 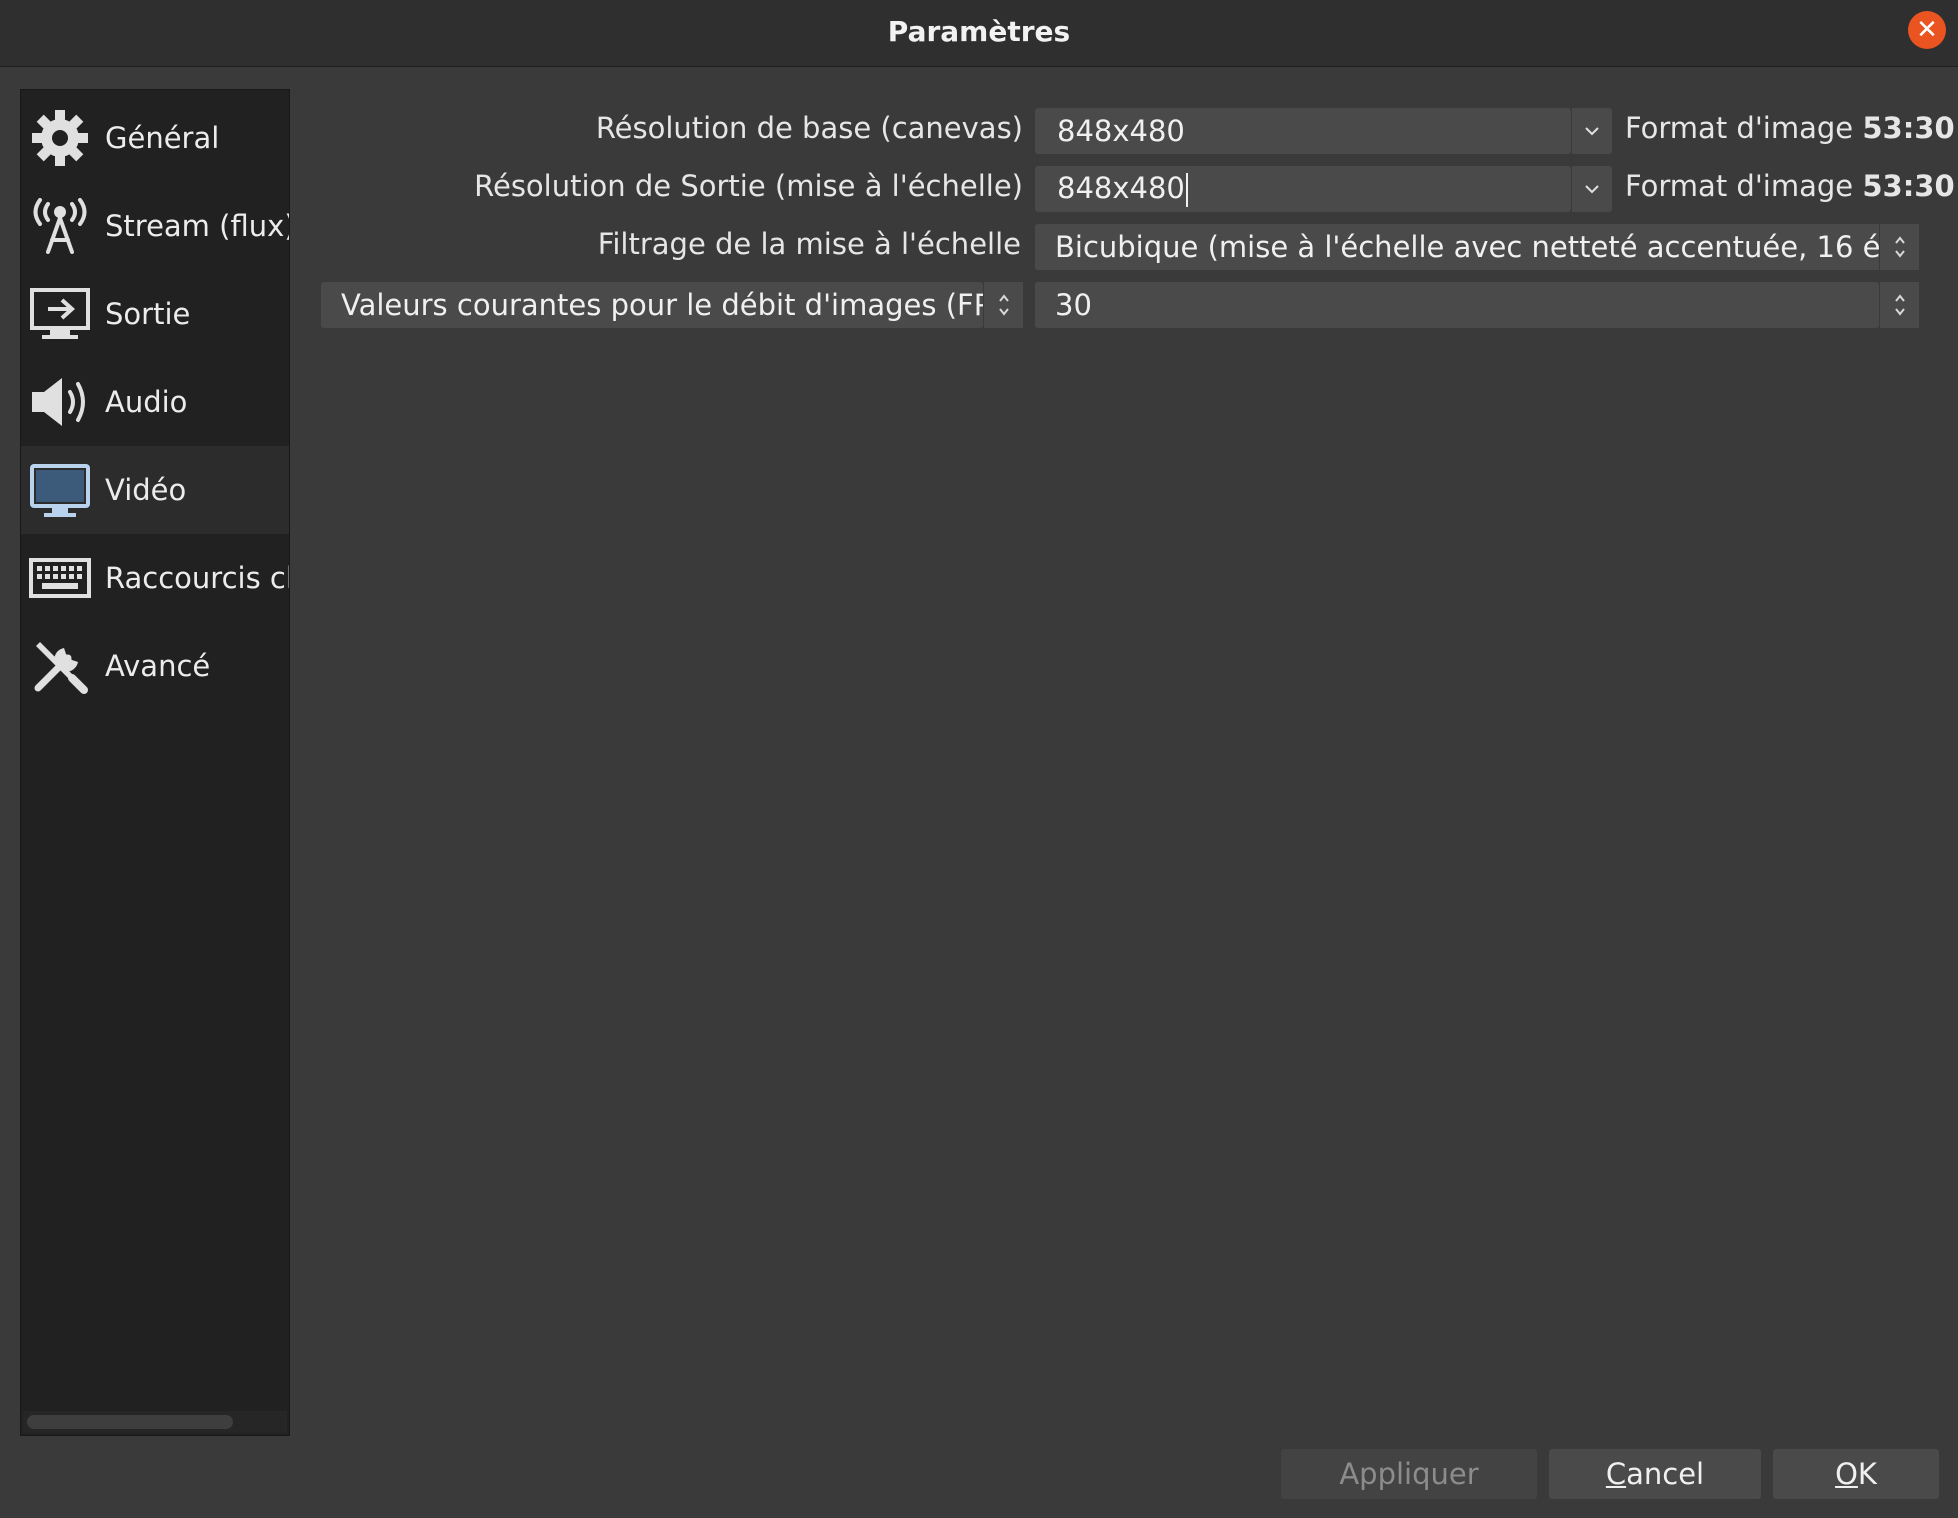 What do you see at coordinates (1121, 131) in the screenshot?
I see `base-resolution-value: 848x480` at bounding box center [1121, 131].